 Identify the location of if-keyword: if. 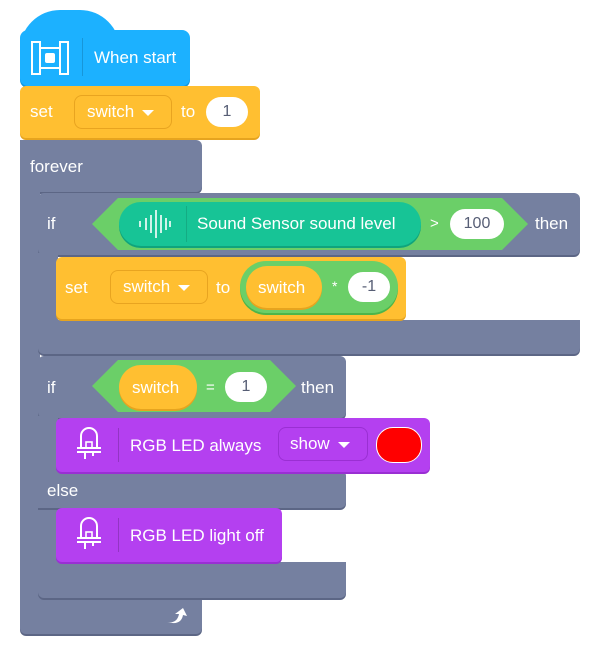
(51, 223).